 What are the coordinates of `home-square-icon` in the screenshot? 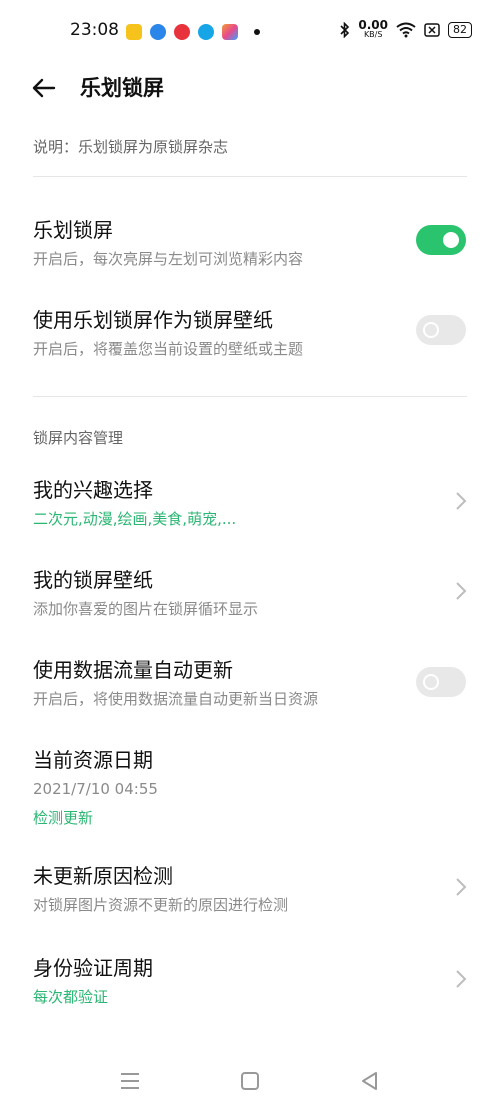 It's located at (250, 1081).